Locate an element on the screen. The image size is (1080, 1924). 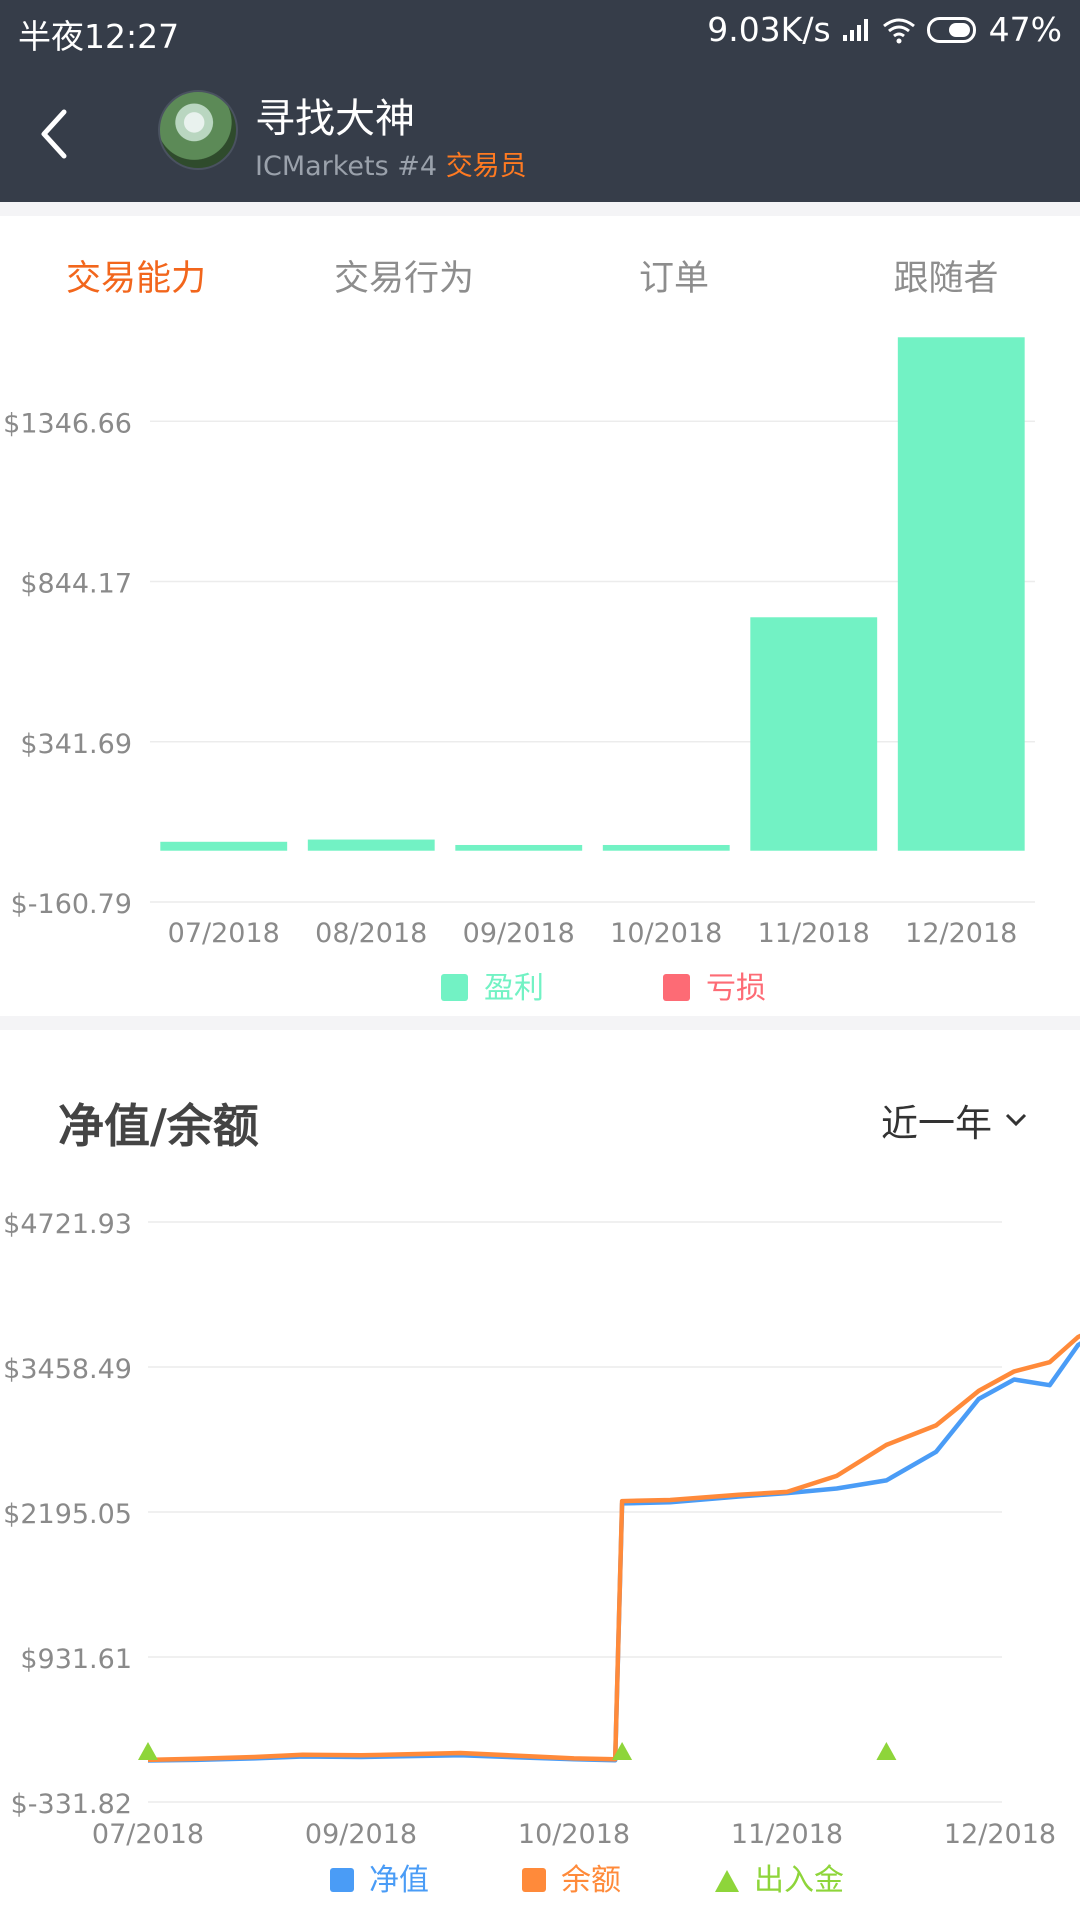
tab-trading-behavior: 交易行为 is located at coordinates (404, 275).